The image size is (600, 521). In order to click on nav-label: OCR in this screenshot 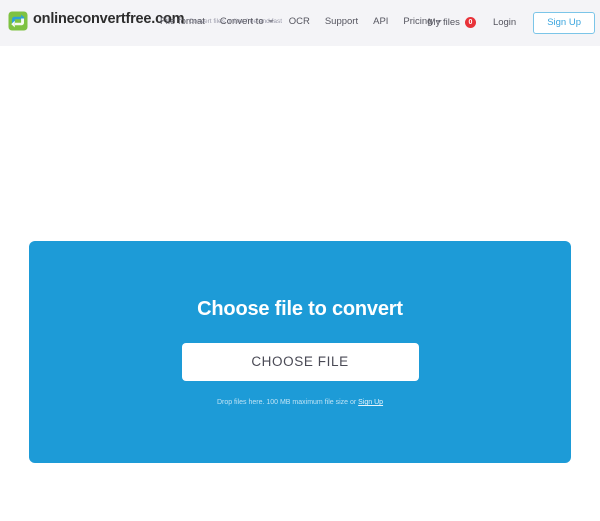, I will do `click(299, 21)`.